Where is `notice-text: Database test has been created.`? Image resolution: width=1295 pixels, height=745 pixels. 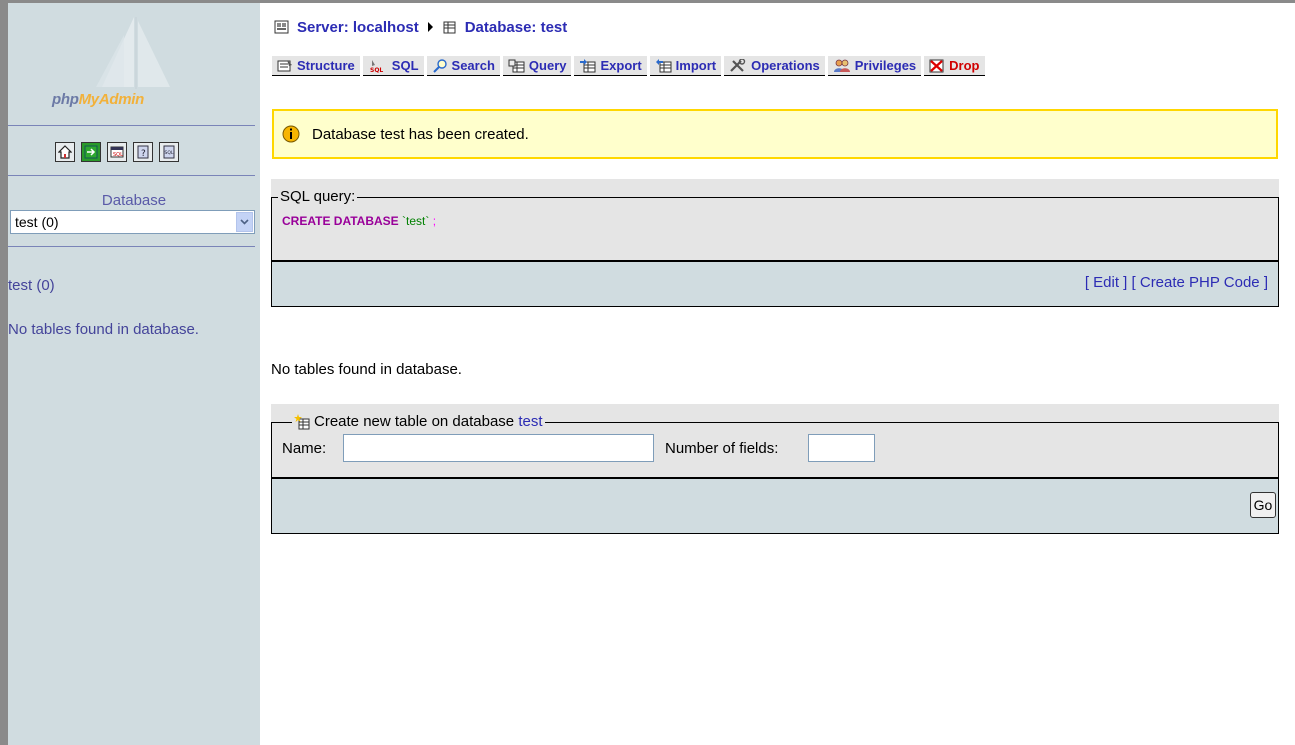
notice-text: Database test has been created. is located at coordinates (420, 134).